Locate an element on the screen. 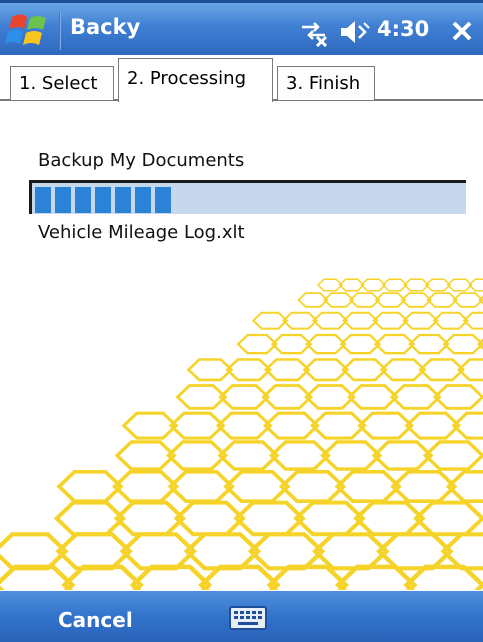 The image size is (483, 642). title-bar: Backy 4:30 is located at coordinates (241, 27).